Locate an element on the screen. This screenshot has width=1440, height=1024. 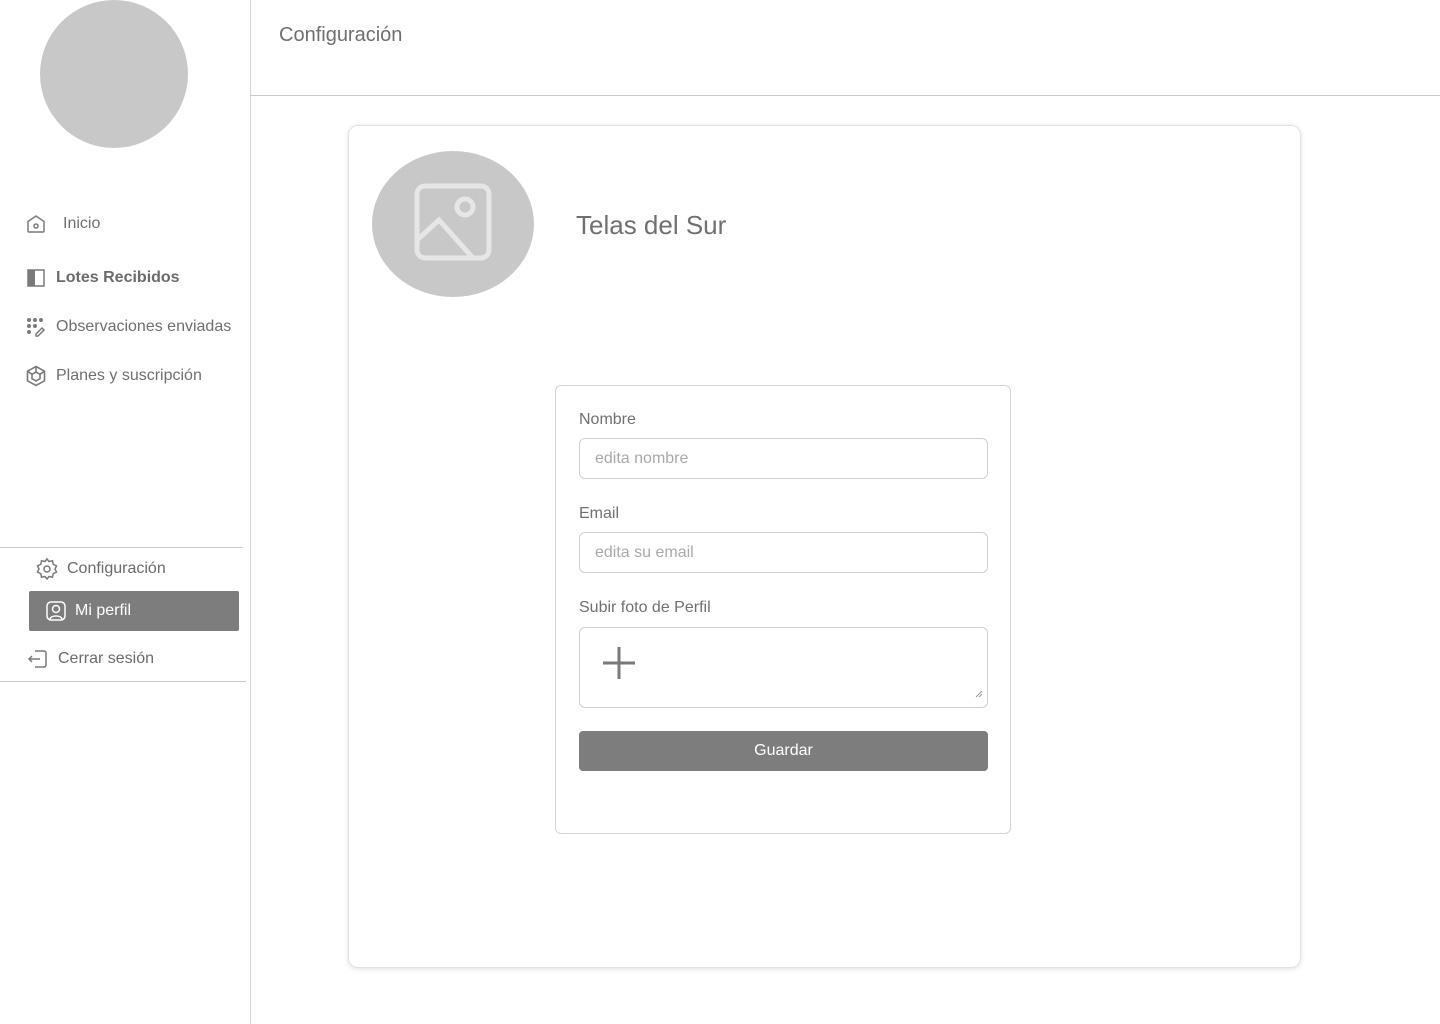
page-title: Configuración is located at coordinates (341, 35).